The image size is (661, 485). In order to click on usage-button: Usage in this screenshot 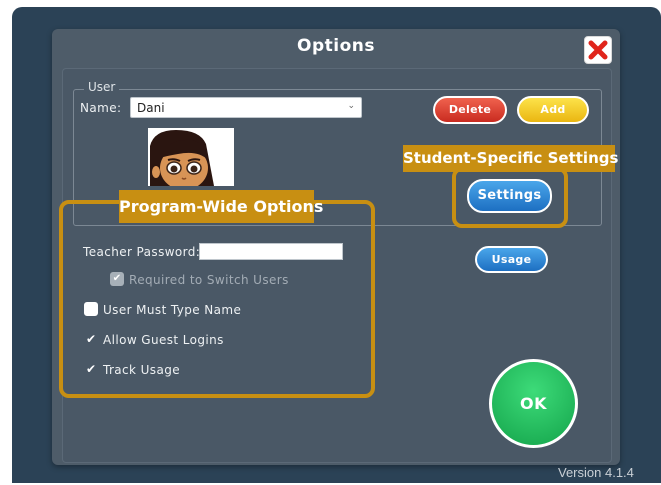, I will do `click(511, 259)`.